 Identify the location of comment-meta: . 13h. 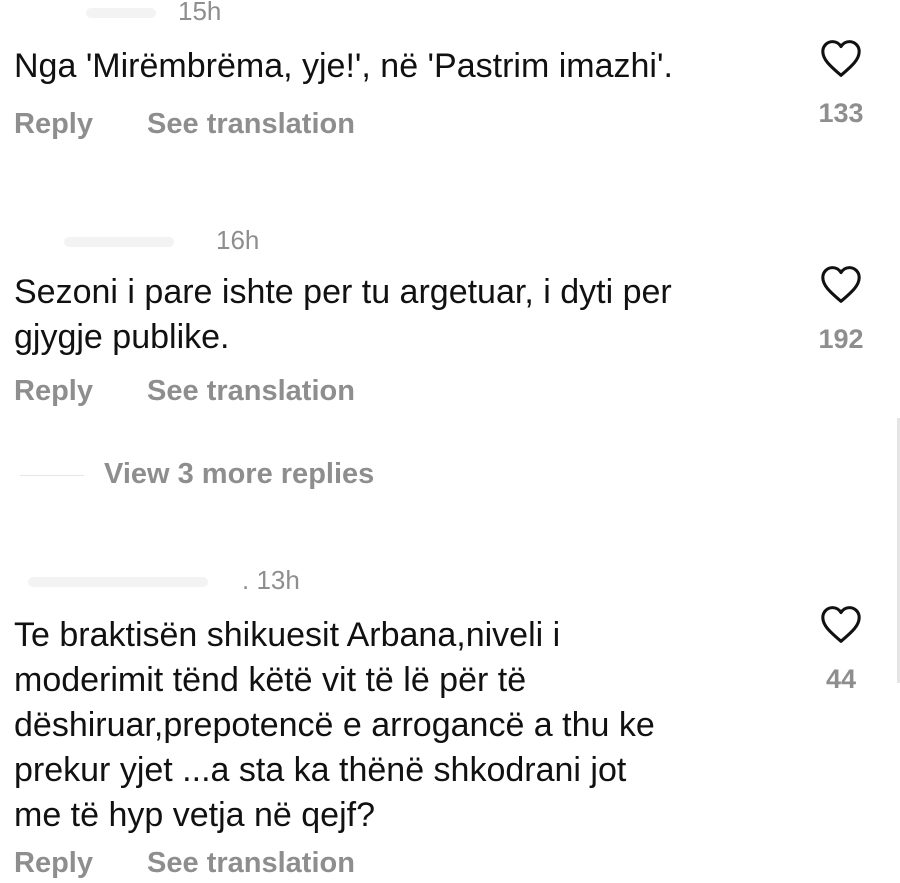
(164, 580).